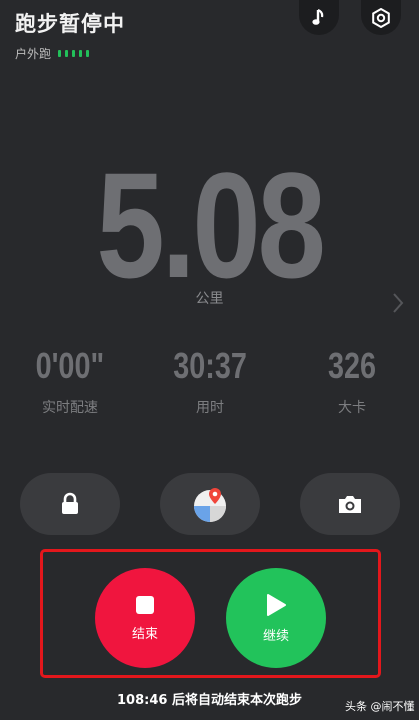 The width and height of the screenshot is (419, 720). I want to click on stat-calories-value: 326, so click(352, 365).